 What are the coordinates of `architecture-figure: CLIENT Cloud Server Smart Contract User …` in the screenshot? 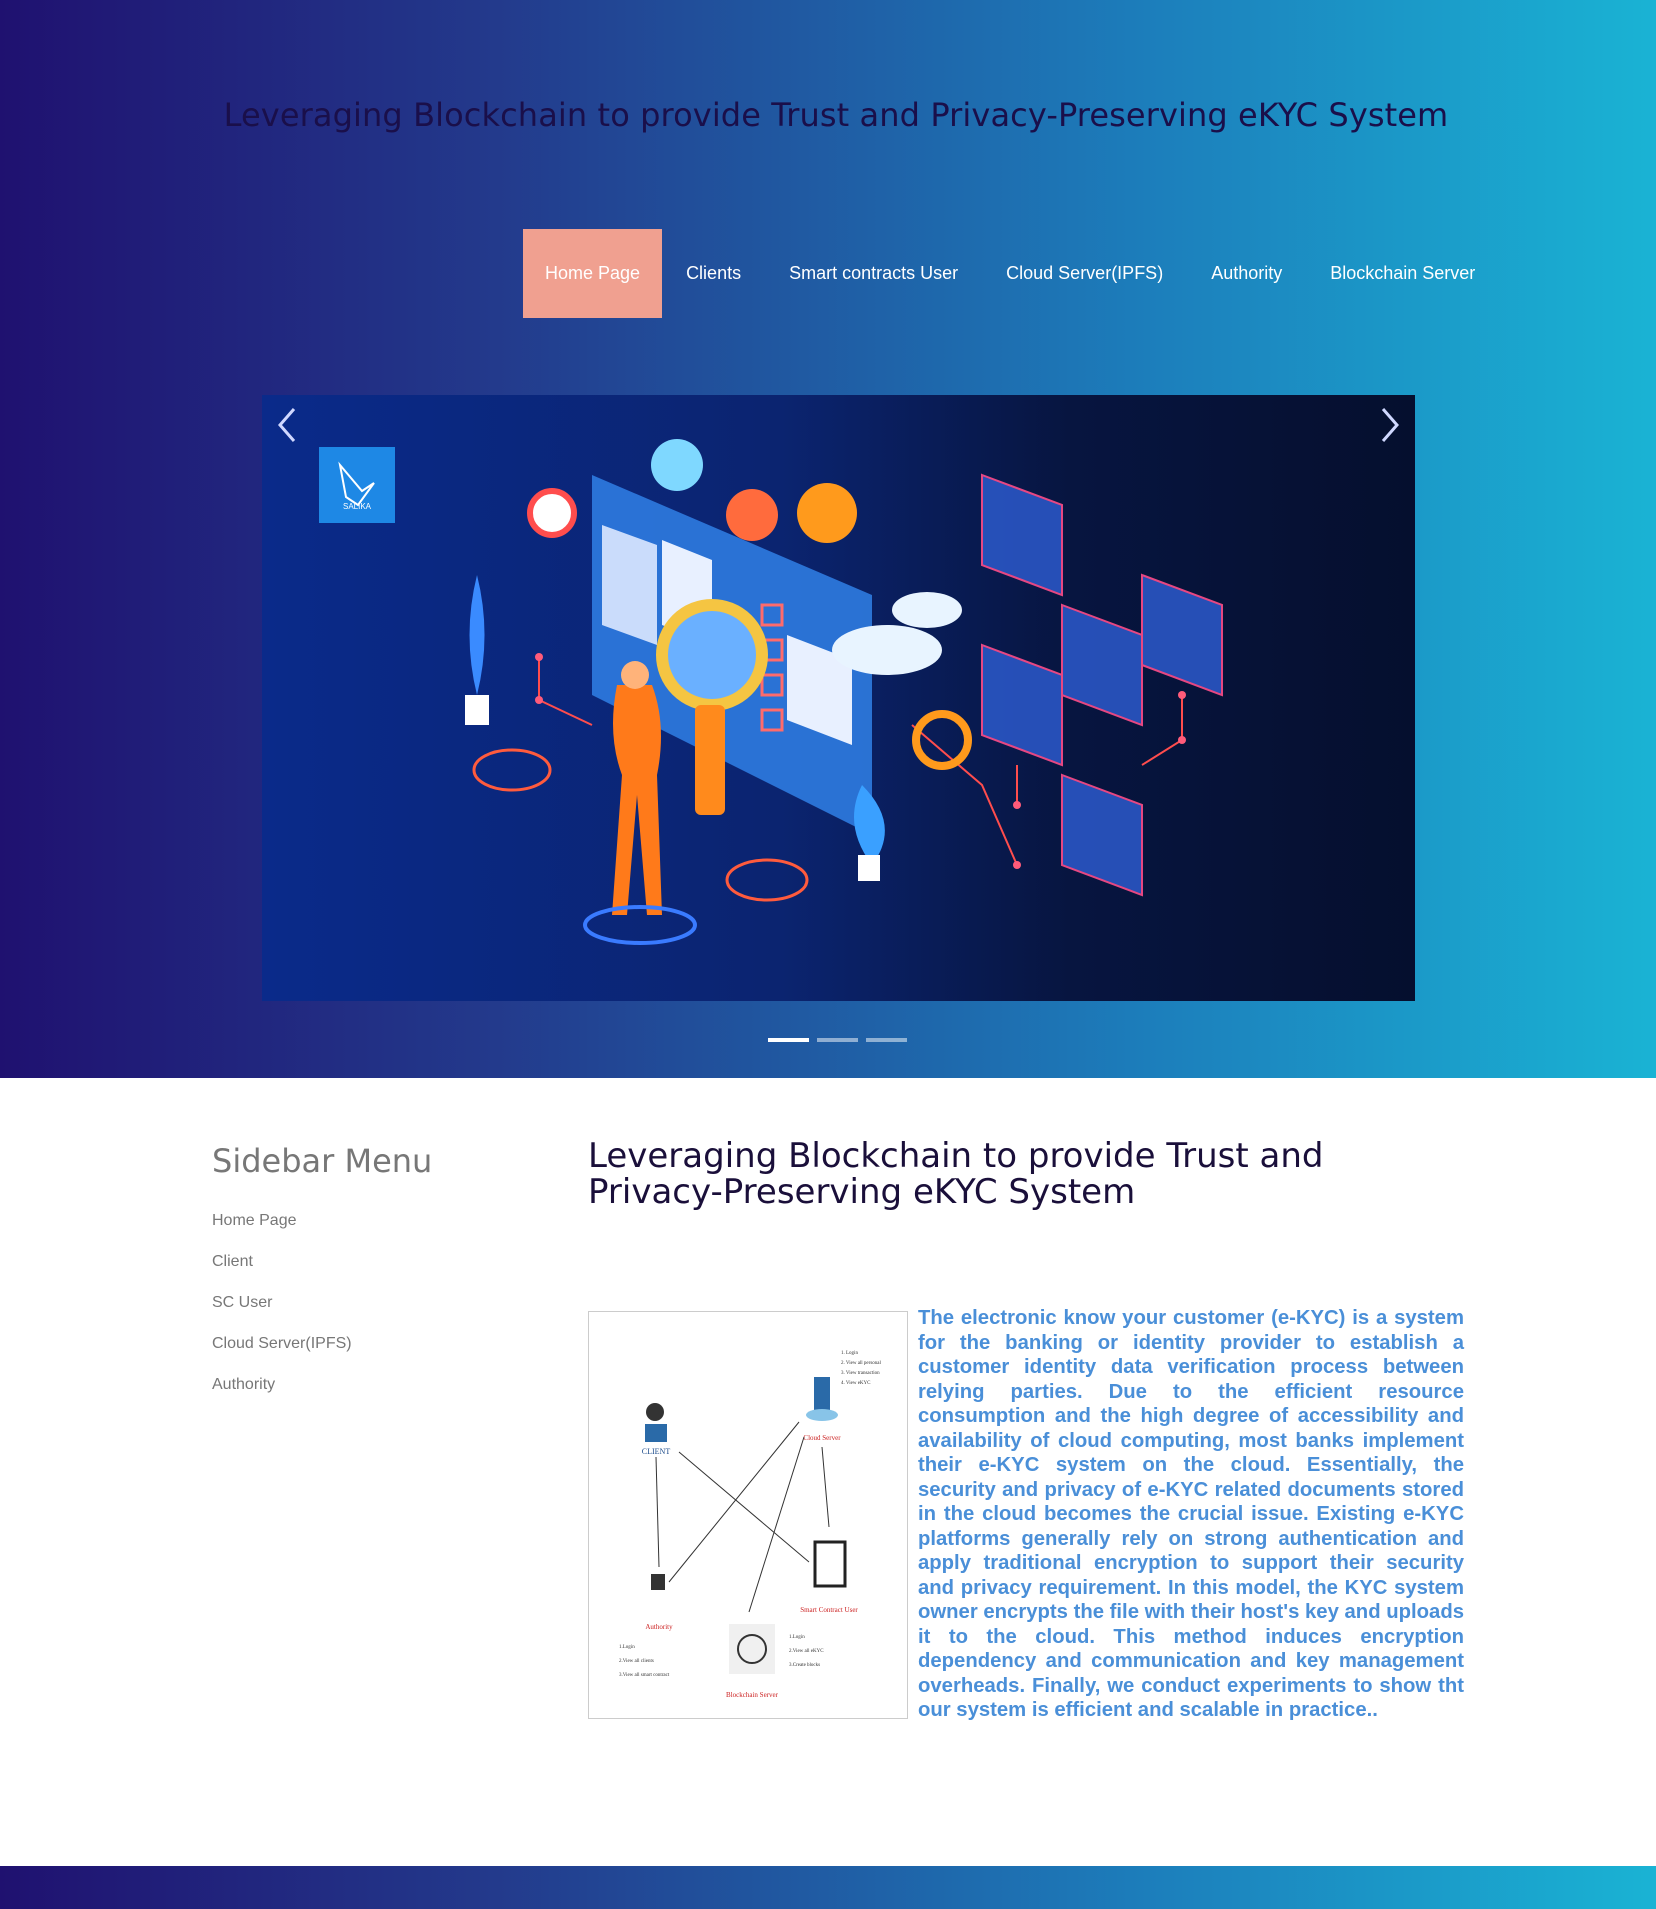 It's located at (748, 1515).